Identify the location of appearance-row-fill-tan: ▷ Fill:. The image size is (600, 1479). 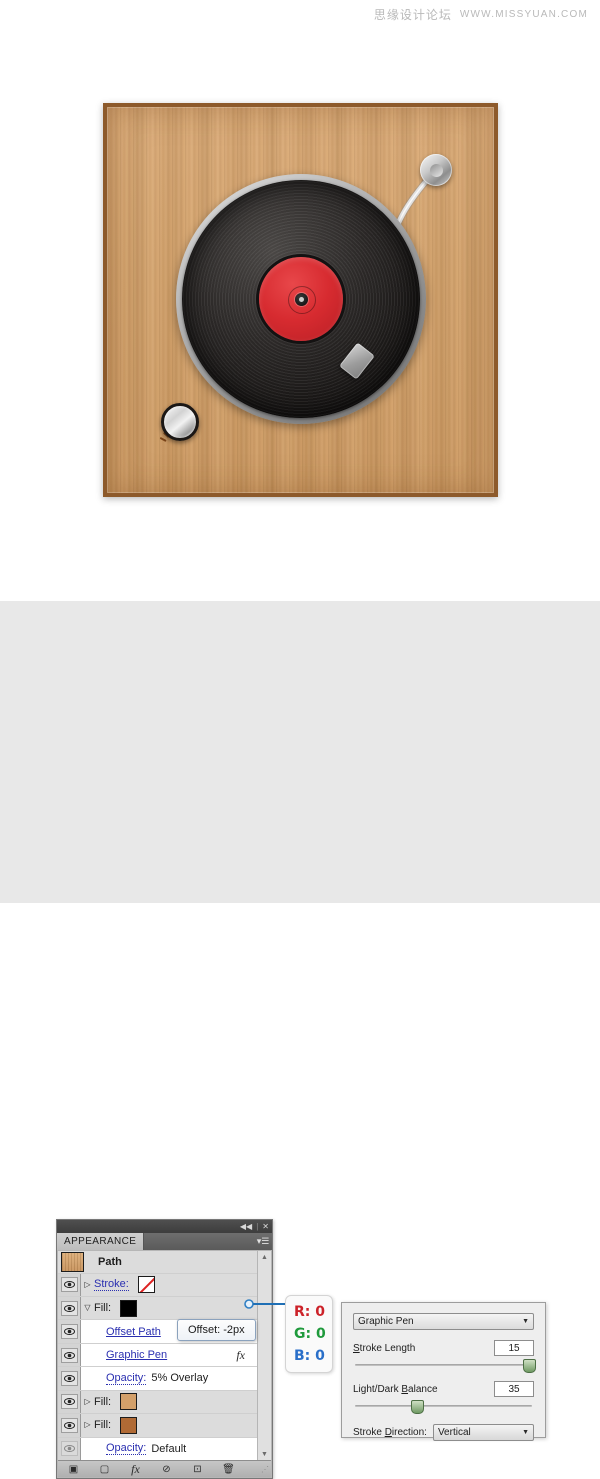
(157, 1402).